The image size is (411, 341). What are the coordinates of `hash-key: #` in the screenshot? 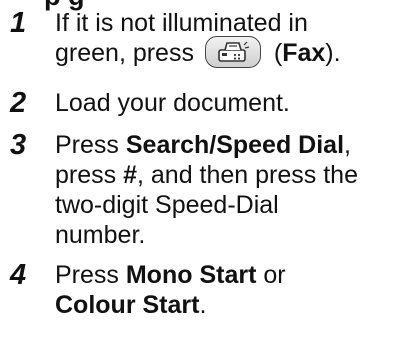 It's located at (130, 175).